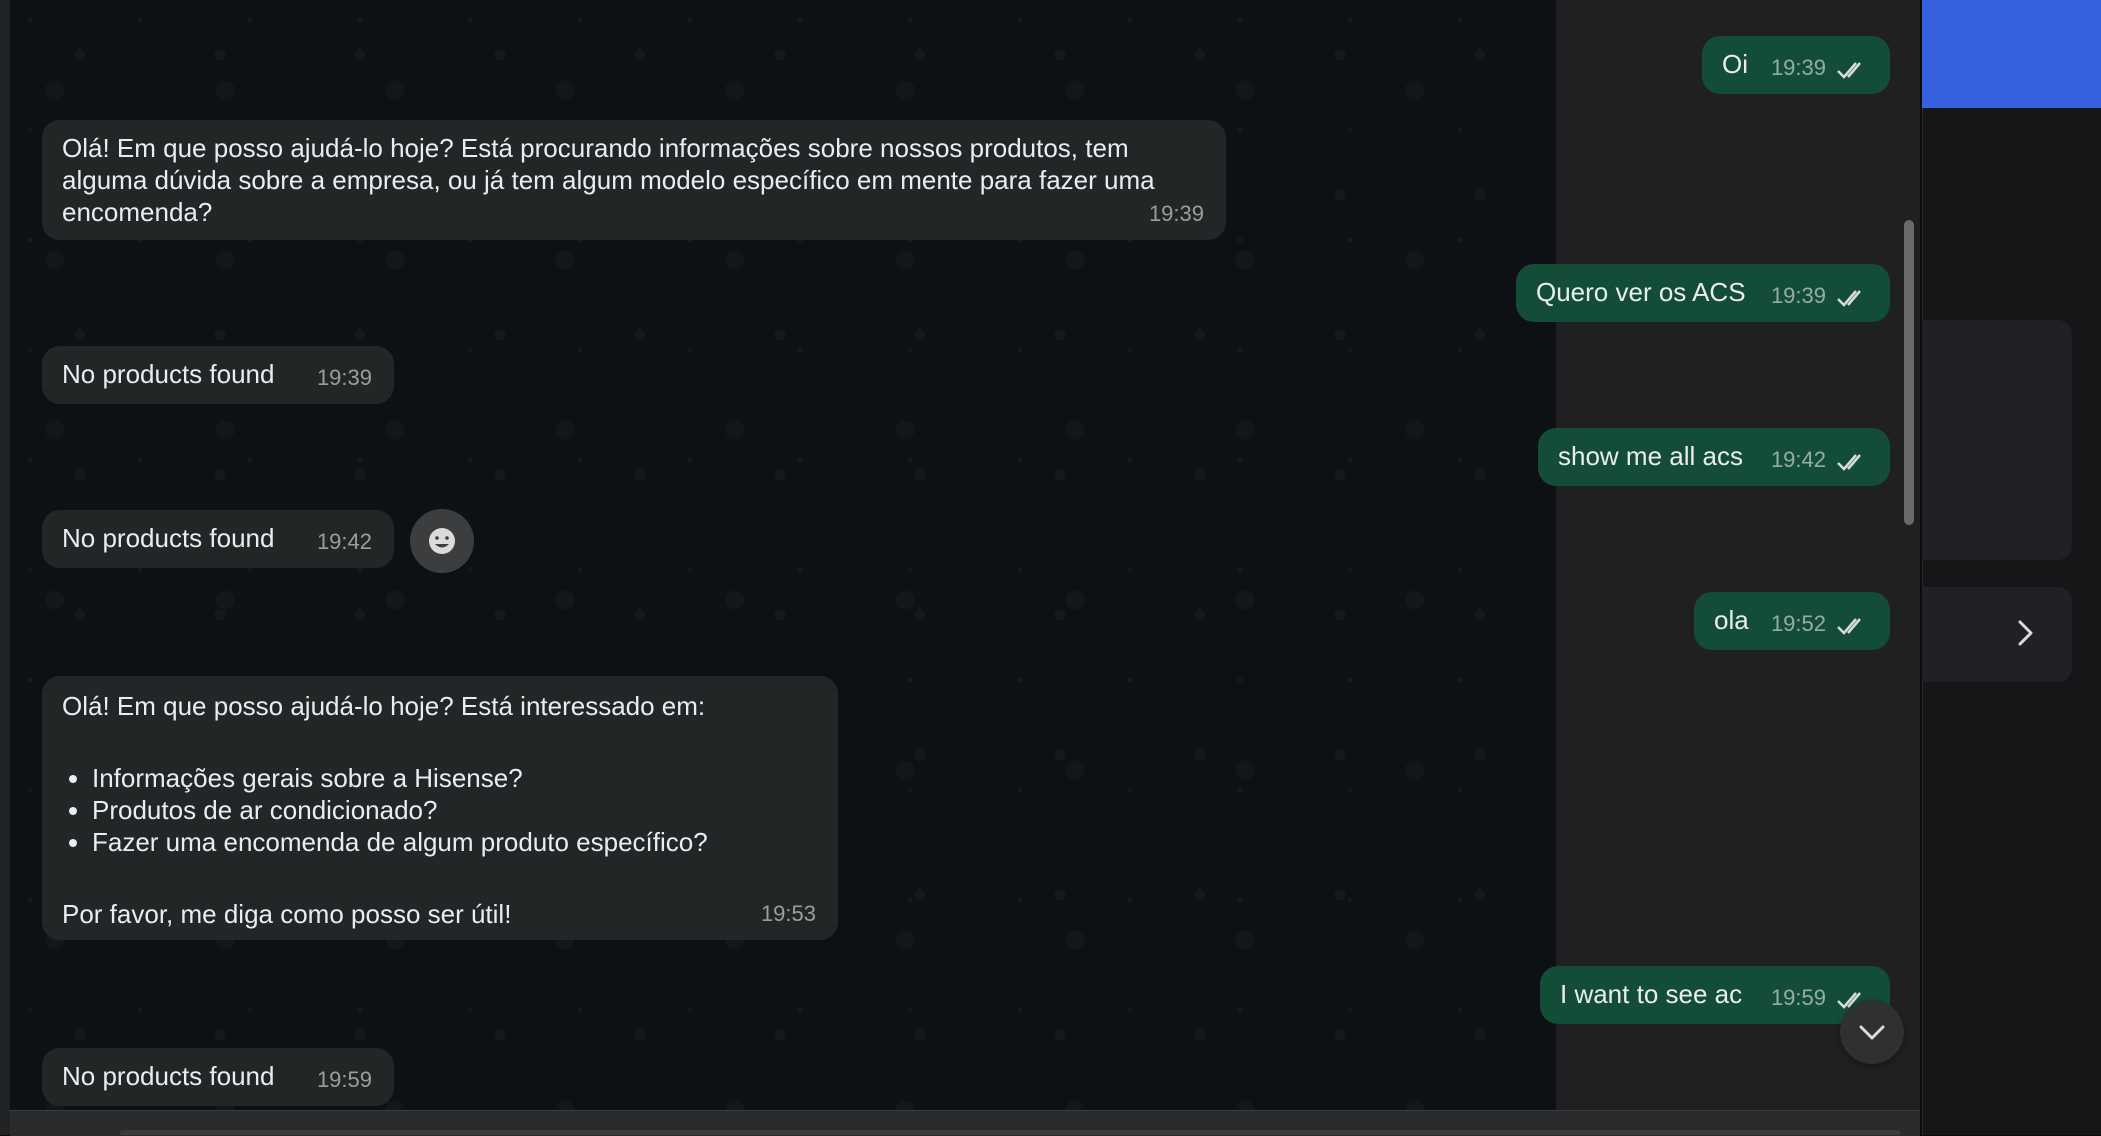 This screenshot has height=1136, width=2101. What do you see at coordinates (1641, 292) in the screenshot?
I see `message-text: Quero ver os ACS` at bounding box center [1641, 292].